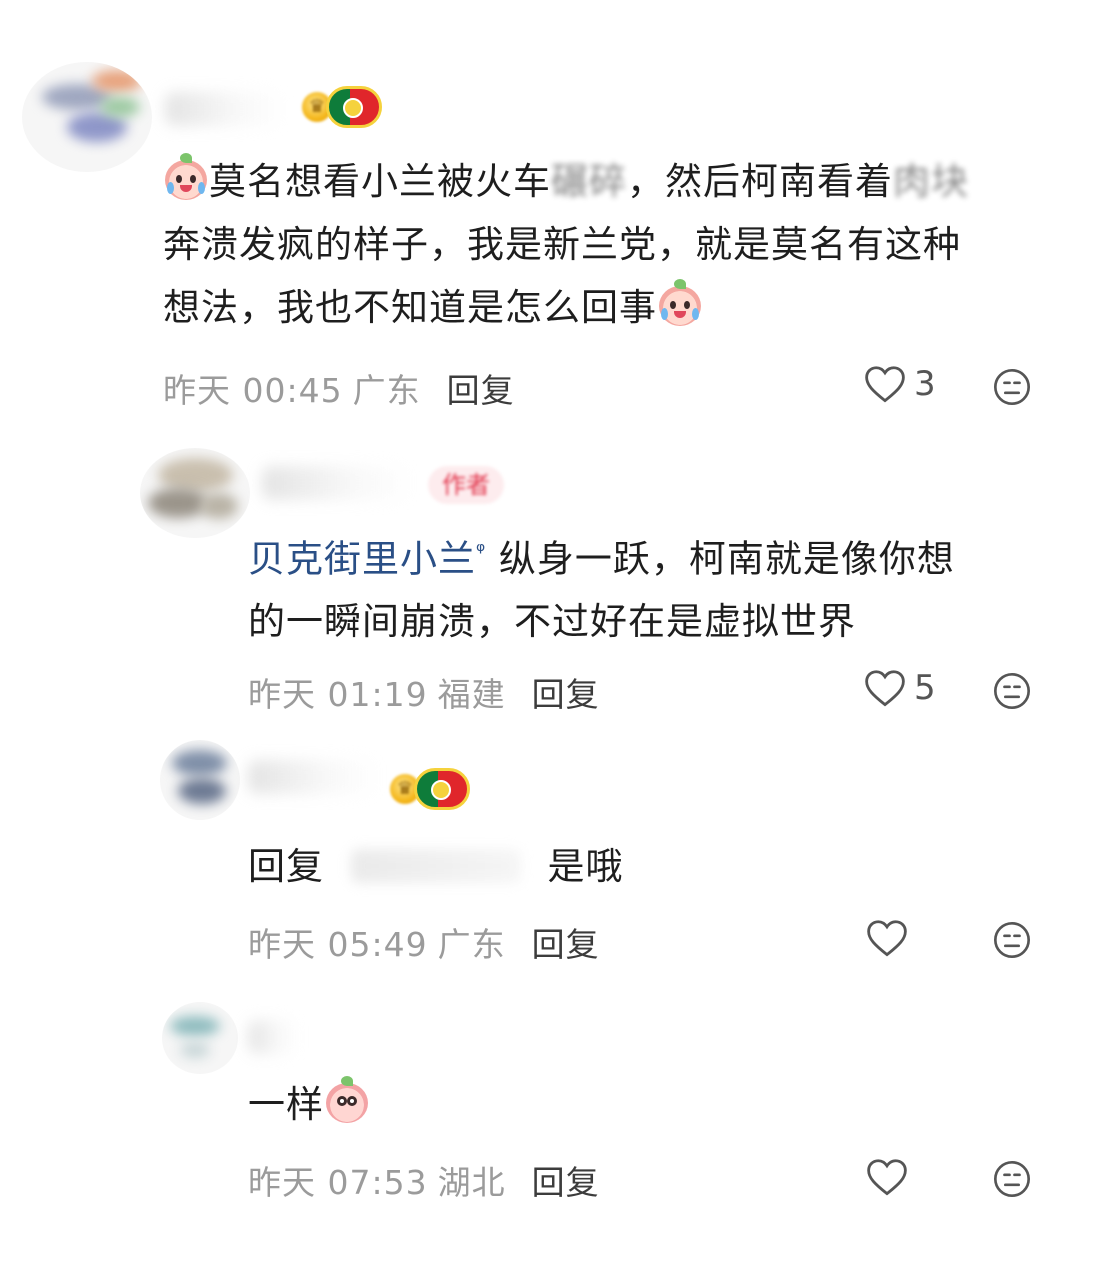  What do you see at coordinates (362, 558) in the screenshot?
I see `mention-link: 贝克街里小兰` at bounding box center [362, 558].